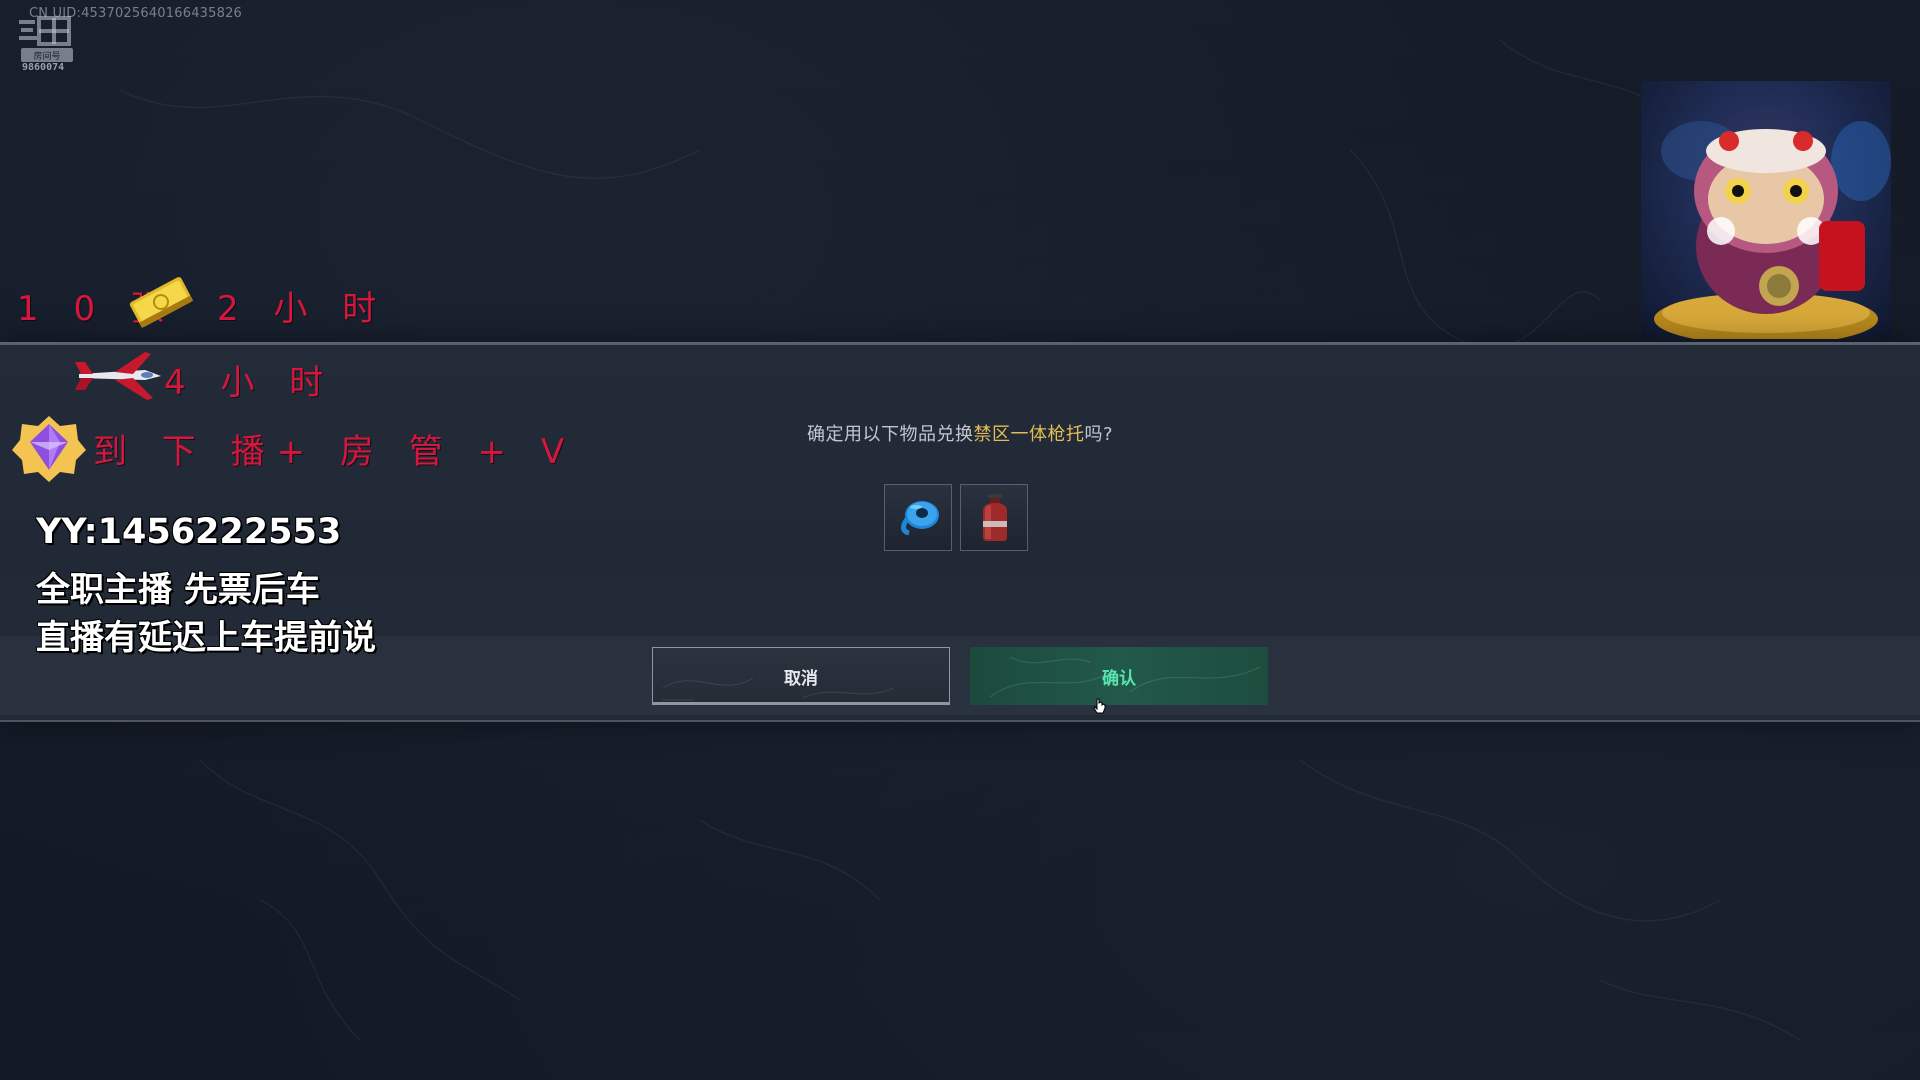 This screenshot has height=1080, width=1920. What do you see at coordinates (1772, 230) in the screenshot?
I see `lion-figurine-image` at bounding box center [1772, 230].